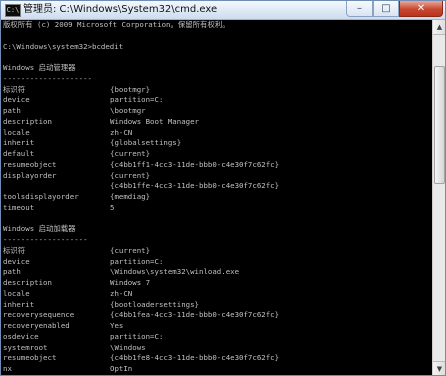 The image size is (446, 376). What do you see at coordinates (41, 196) in the screenshot?
I see `entry-key: toolsdisplayorder` at bounding box center [41, 196].